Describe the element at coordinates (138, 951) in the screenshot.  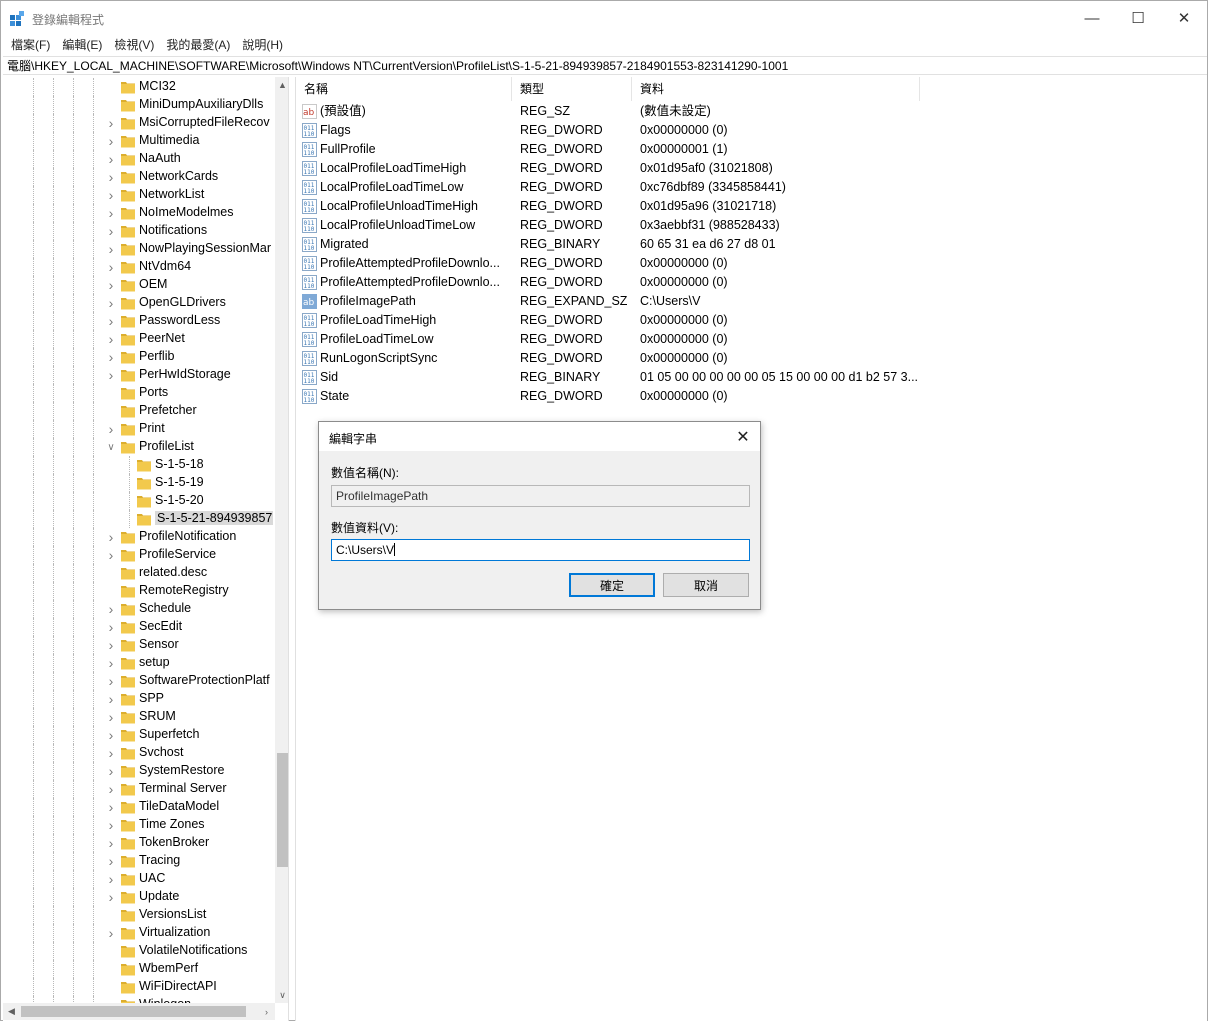
I see `tree-item: VolatileNotifications` at that location.